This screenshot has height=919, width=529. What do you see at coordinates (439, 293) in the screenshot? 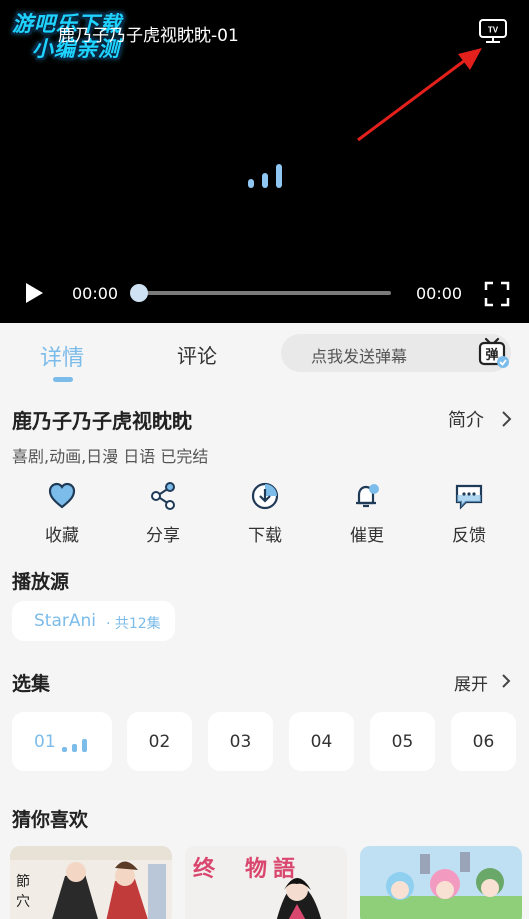
I see `total-time: 00:00` at bounding box center [439, 293].